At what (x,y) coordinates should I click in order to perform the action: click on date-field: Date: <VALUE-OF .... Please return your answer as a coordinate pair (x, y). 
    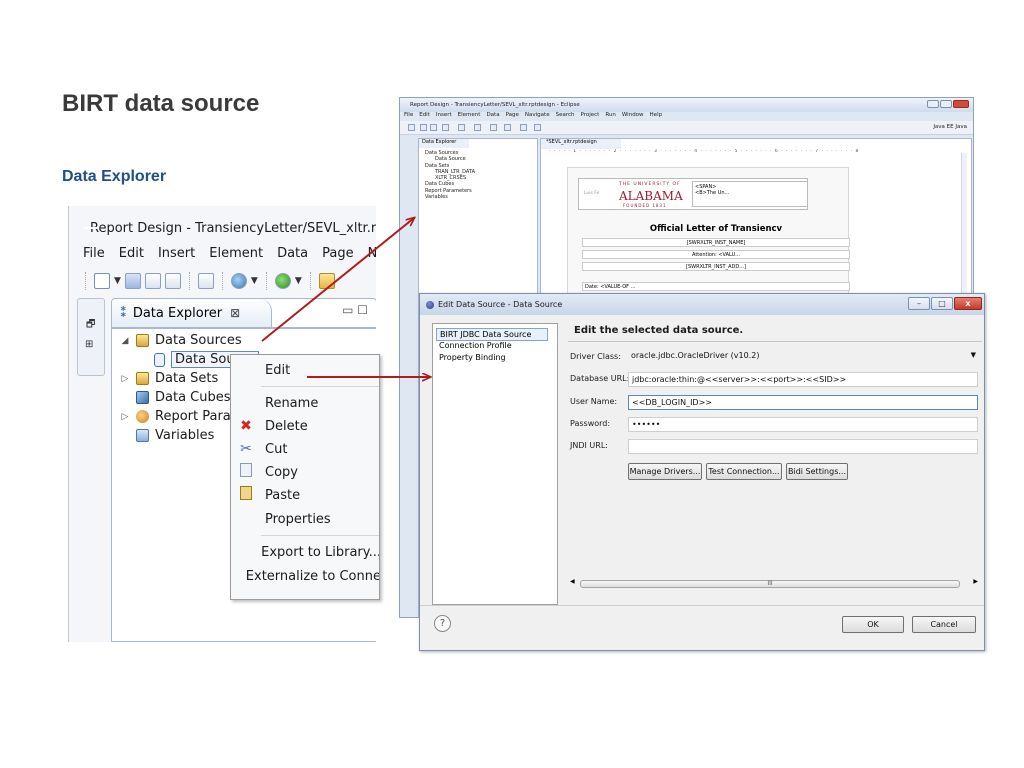
    Looking at the image, I should click on (716, 286).